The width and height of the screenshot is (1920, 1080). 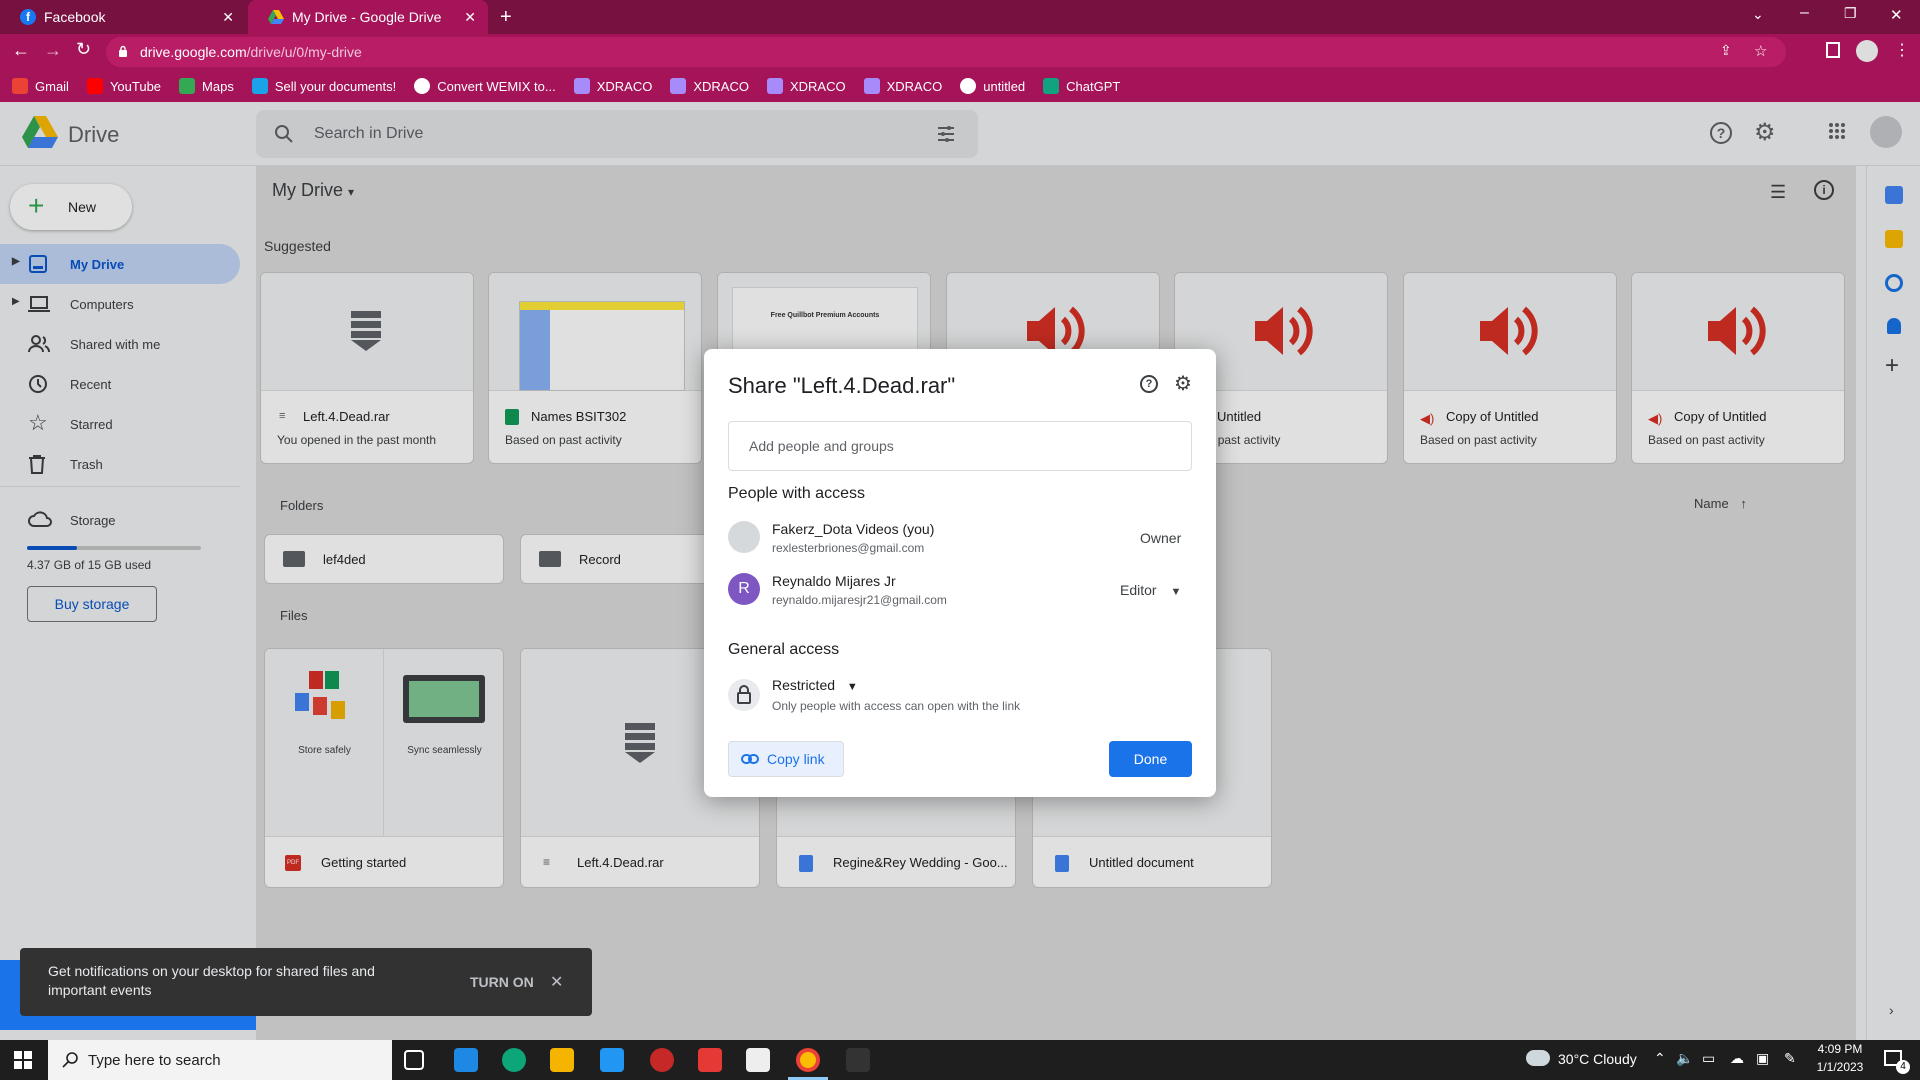 What do you see at coordinates (94, 86) in the screenshot?
I see `youtube-icon` at bounding box center [94, 86].